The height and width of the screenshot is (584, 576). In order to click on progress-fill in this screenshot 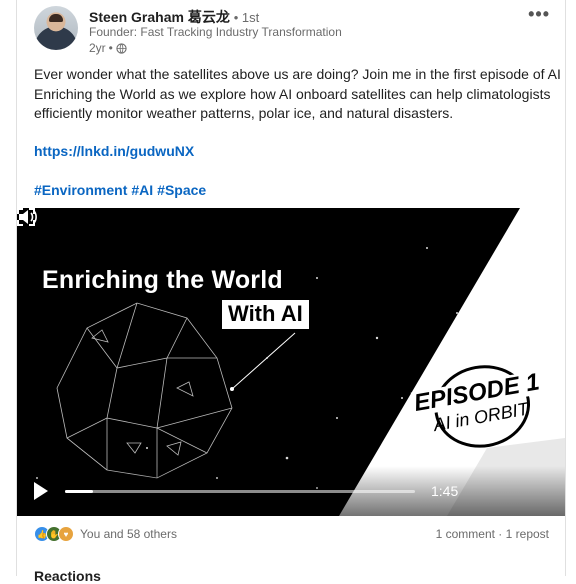, I will do `click(79, 491)`.